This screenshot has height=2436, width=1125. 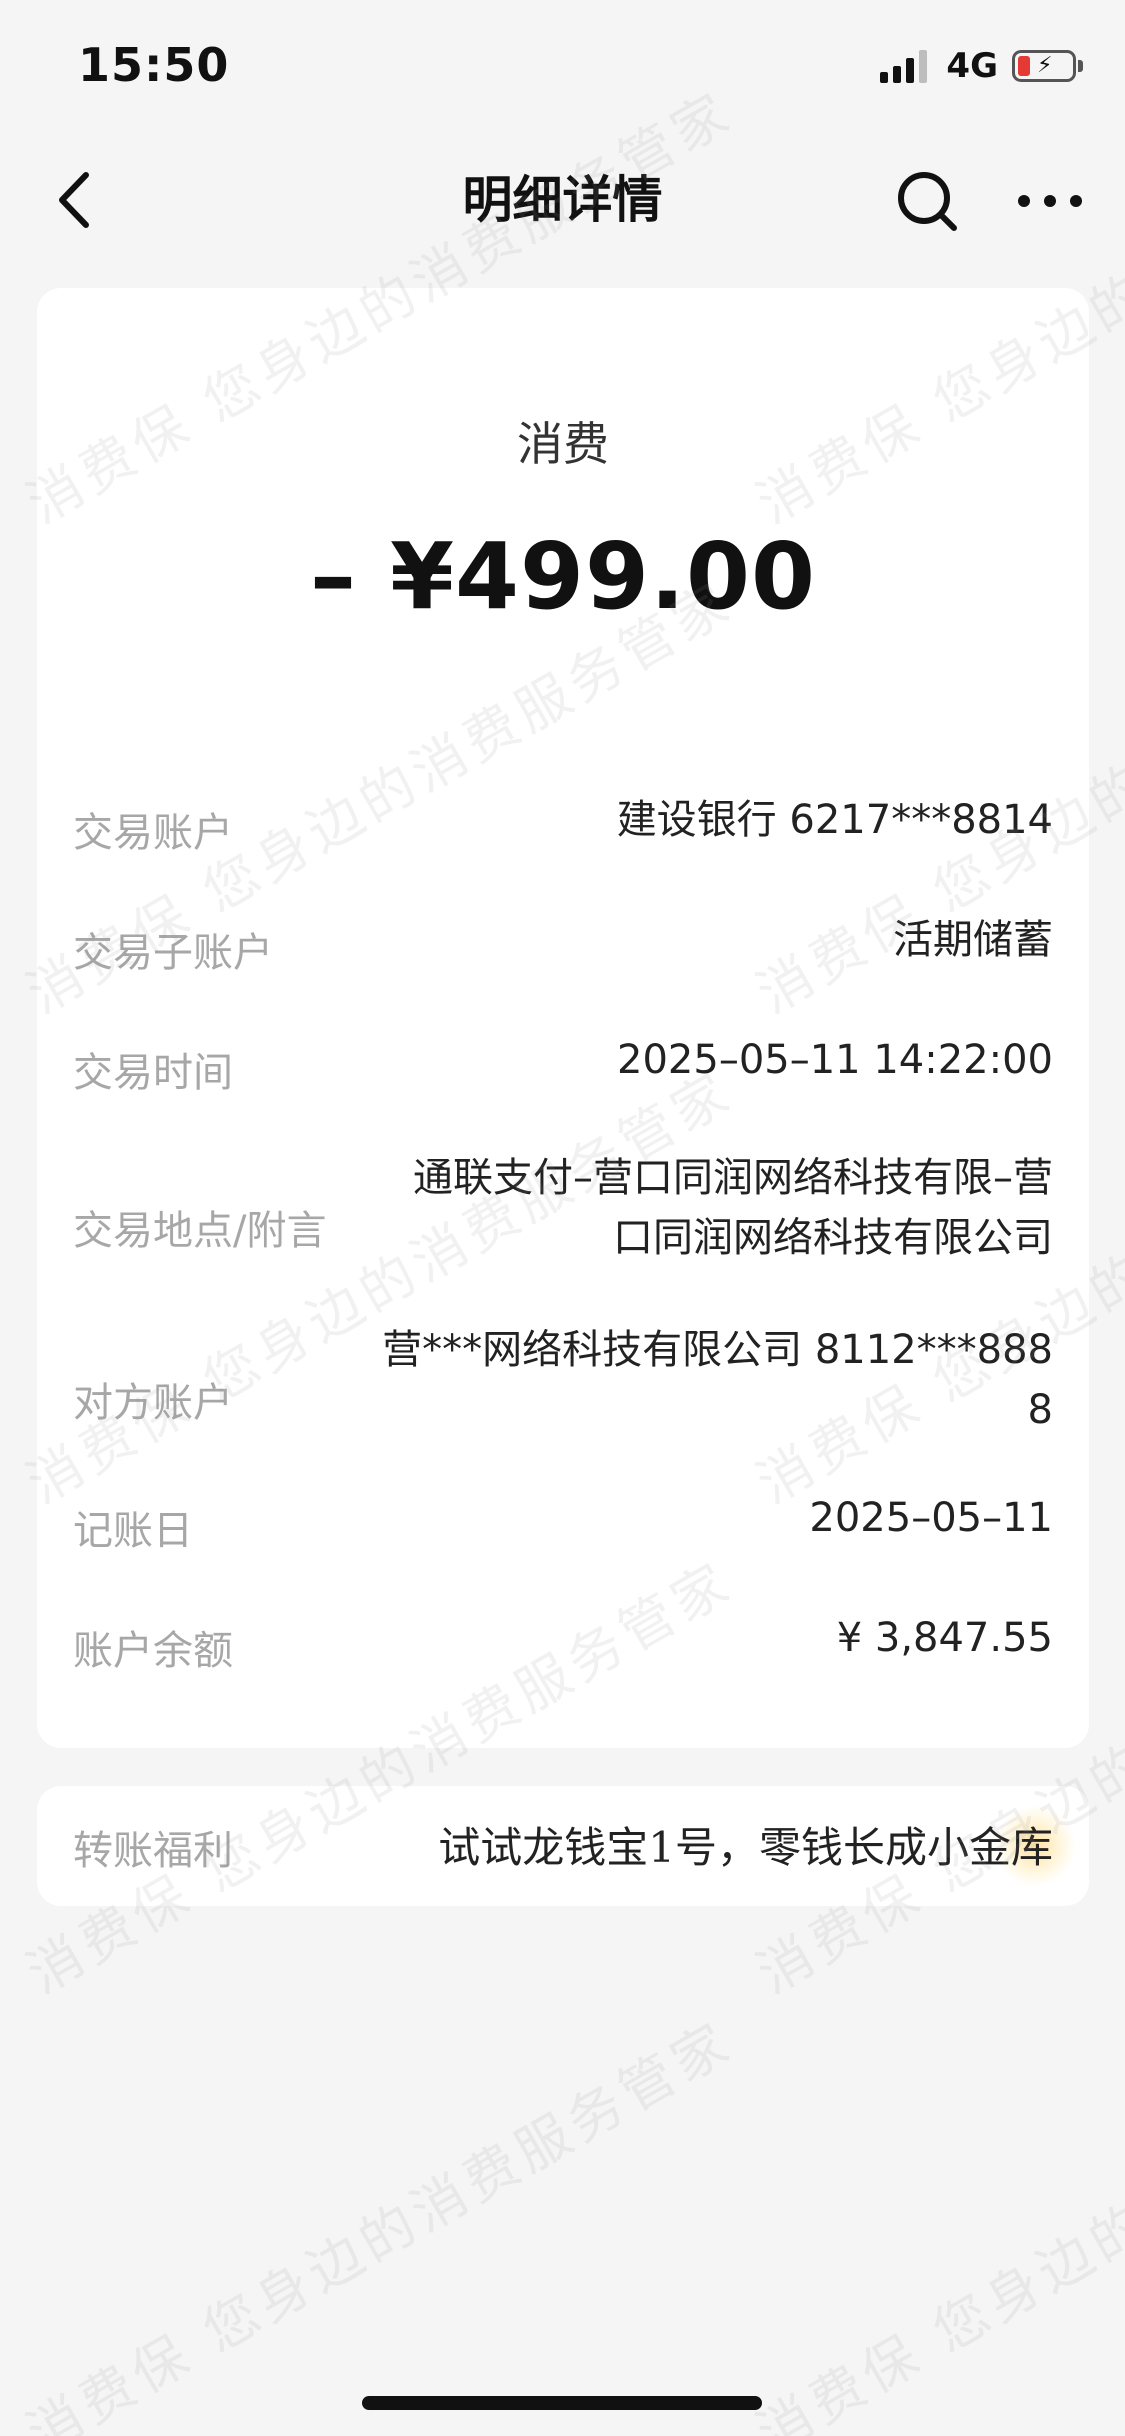 What do you see at coordinates (563, 576) in the screenshot?
I see `transaction-amount: – ¥499.00` at bounding box center [563, 576].